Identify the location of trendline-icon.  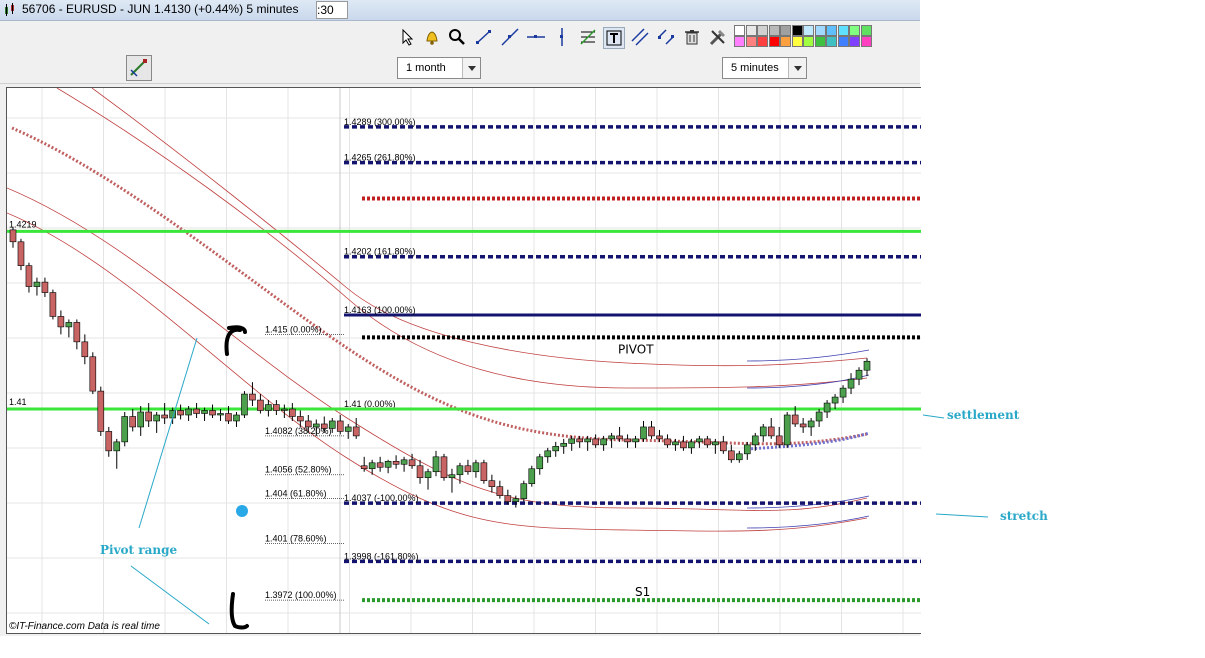
(484, 37).